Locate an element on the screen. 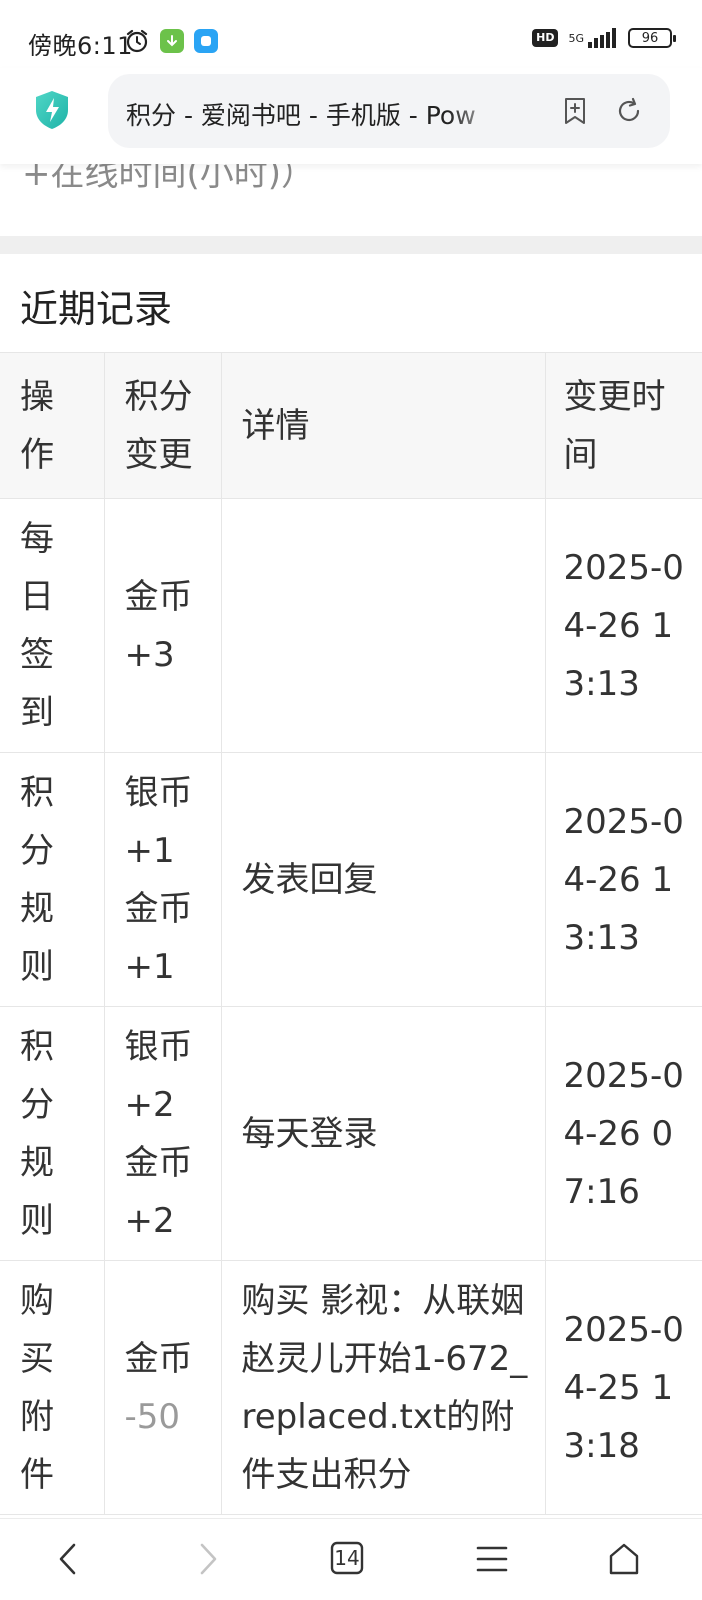 The image size is (702, 1600). row-op: 每日签到 is located at coordinates (52, 625).